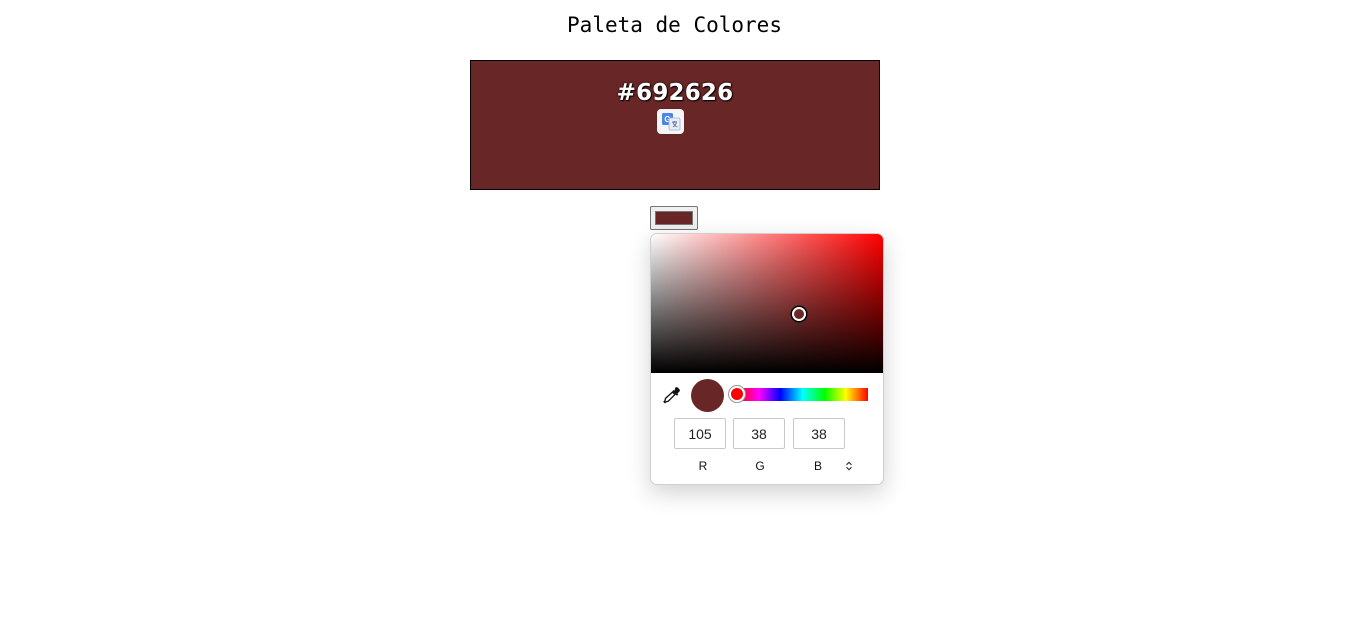 The height and width of the screenshot is (630, 1355). Describe the element at coordinates (737, 394) in the screenshot. I see `hue-slider-handle` at that location.